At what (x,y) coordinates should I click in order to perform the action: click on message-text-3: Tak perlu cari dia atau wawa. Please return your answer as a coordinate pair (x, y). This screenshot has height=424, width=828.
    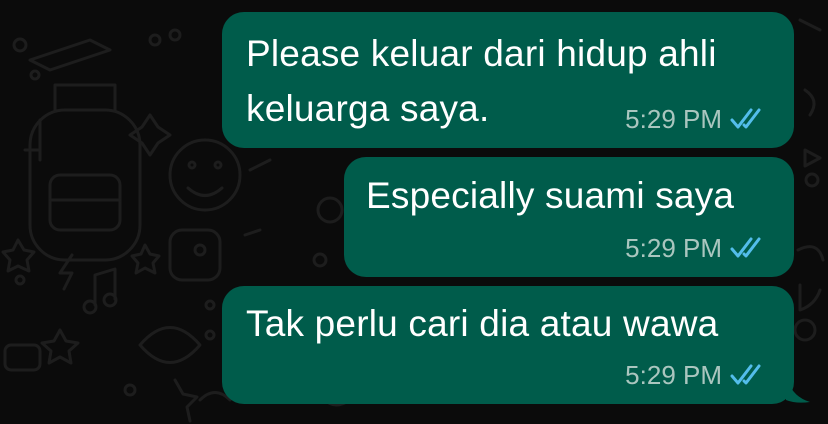
    Looking at the image, I should click on (482, 323).